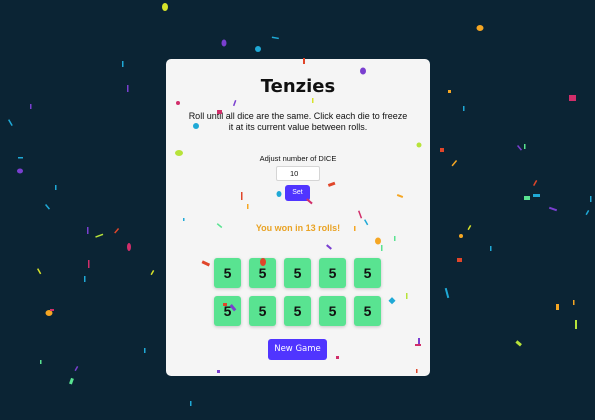 This screenshot has width=595, height=420. I want to click on game-title: Tenzies, so click(298, 86).